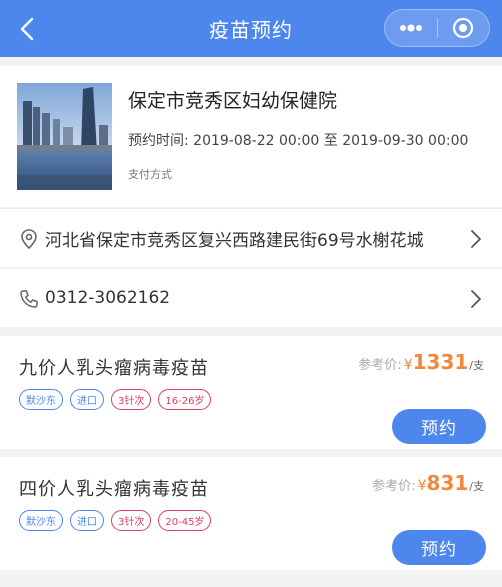  I want to click on price-value: 831, so click(447, 483).